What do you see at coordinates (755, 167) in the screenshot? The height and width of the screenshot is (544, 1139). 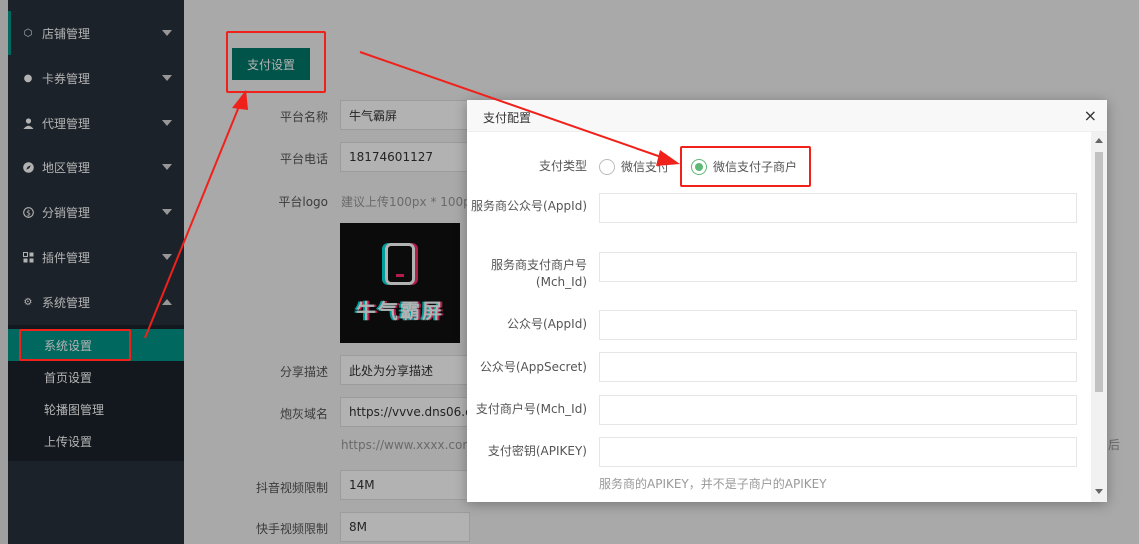 I see `radio-label: 微信支付子商户` at bounding box center [755, 167].